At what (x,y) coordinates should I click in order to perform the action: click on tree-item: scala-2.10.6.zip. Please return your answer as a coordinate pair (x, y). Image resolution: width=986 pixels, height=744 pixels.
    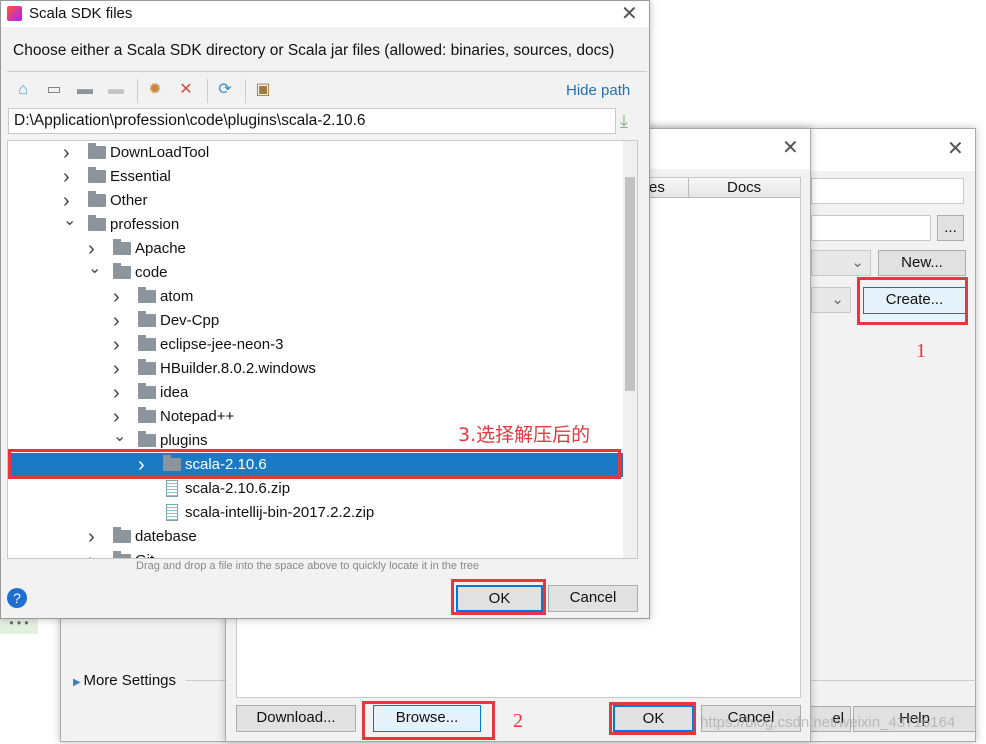
    Looking at the image, I should click on (315, 489).